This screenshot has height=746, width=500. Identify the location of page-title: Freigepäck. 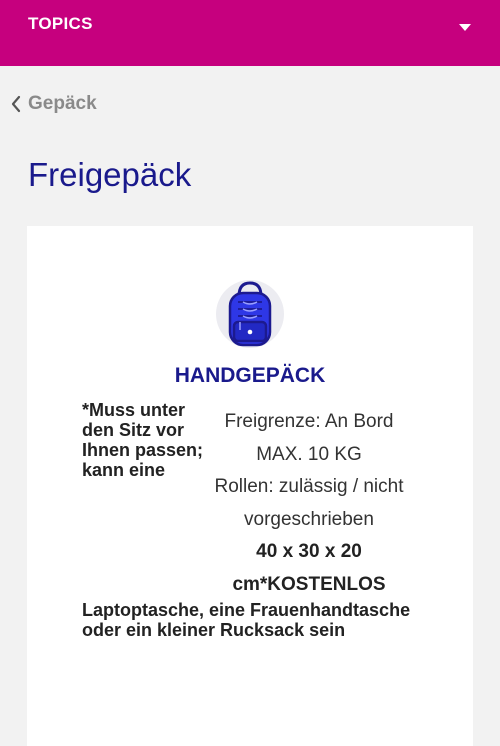
(110, 174).